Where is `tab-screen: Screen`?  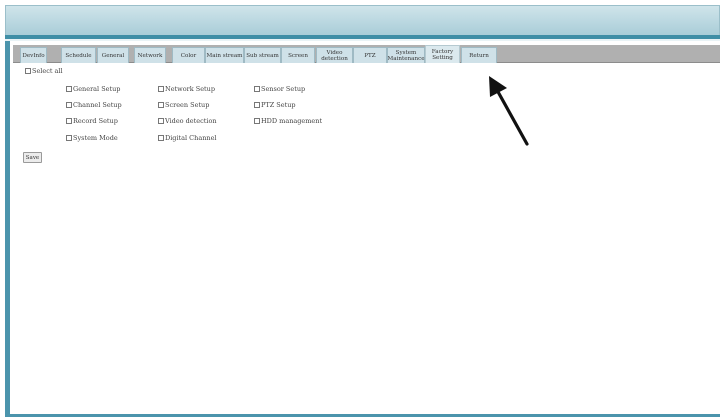 tab-screen: Screen is located at coordinates (298, 55).